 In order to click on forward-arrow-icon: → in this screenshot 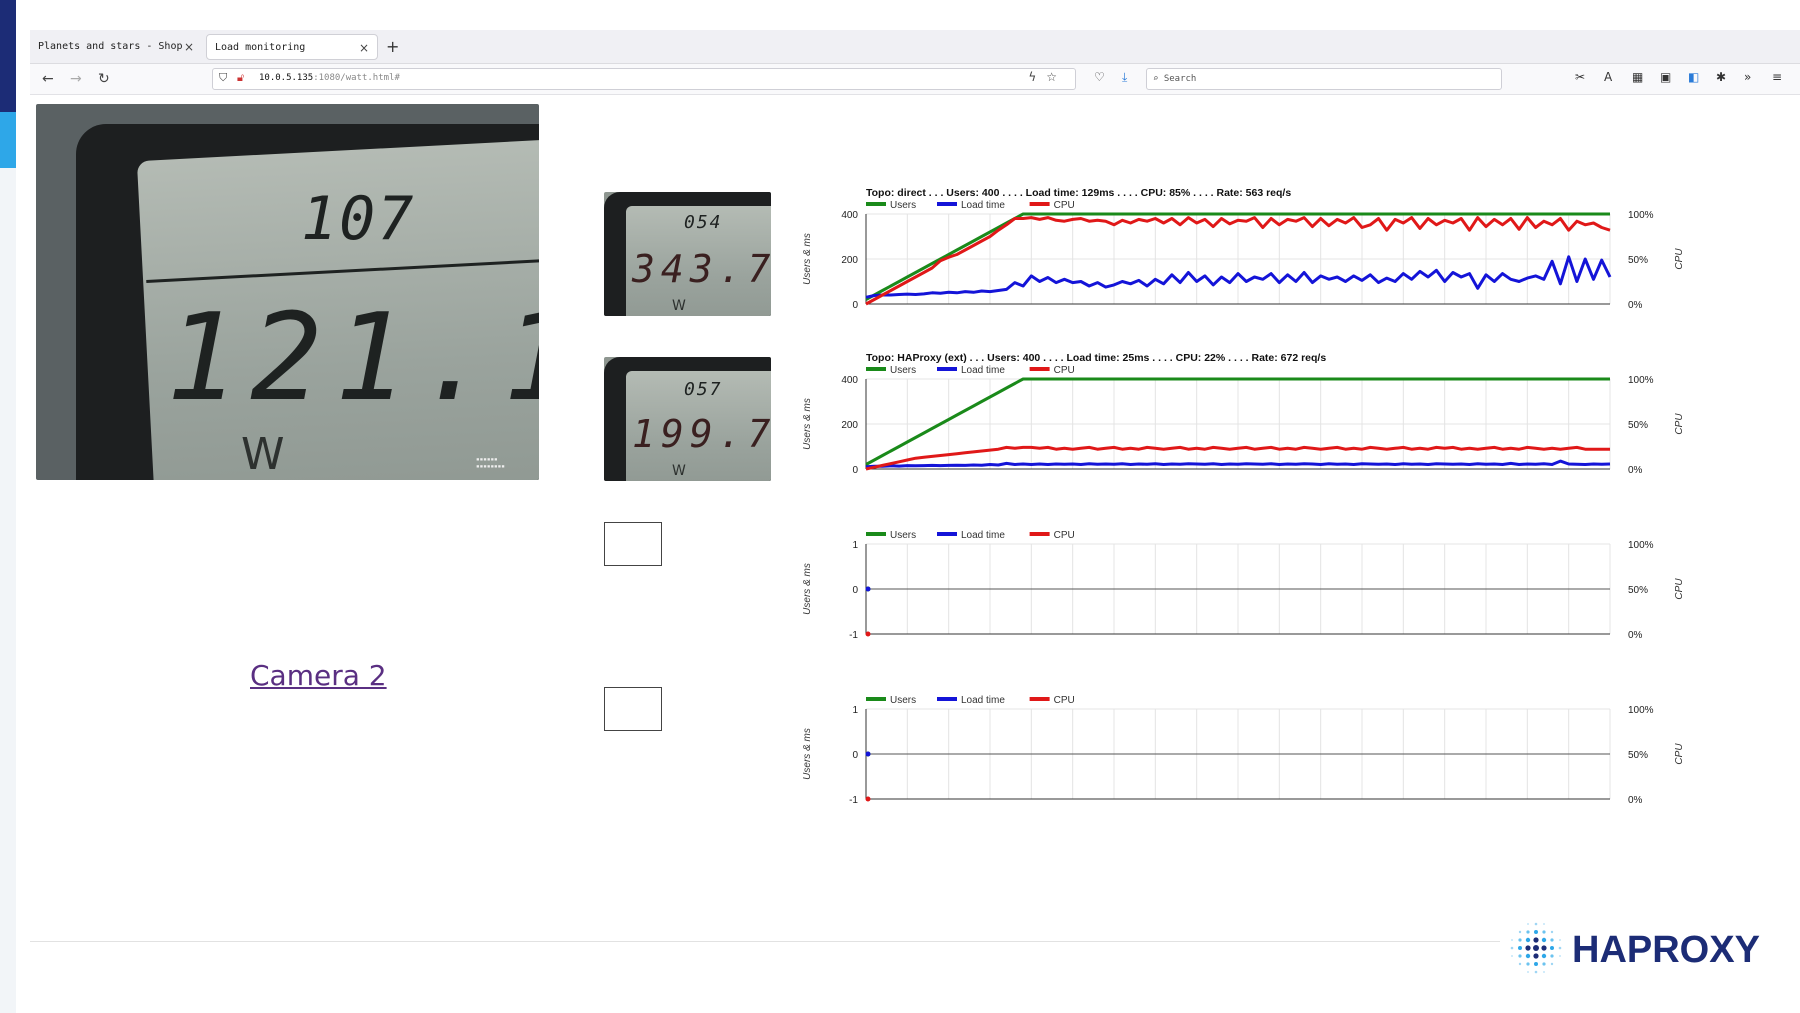, I will do `click(76, 79)`.